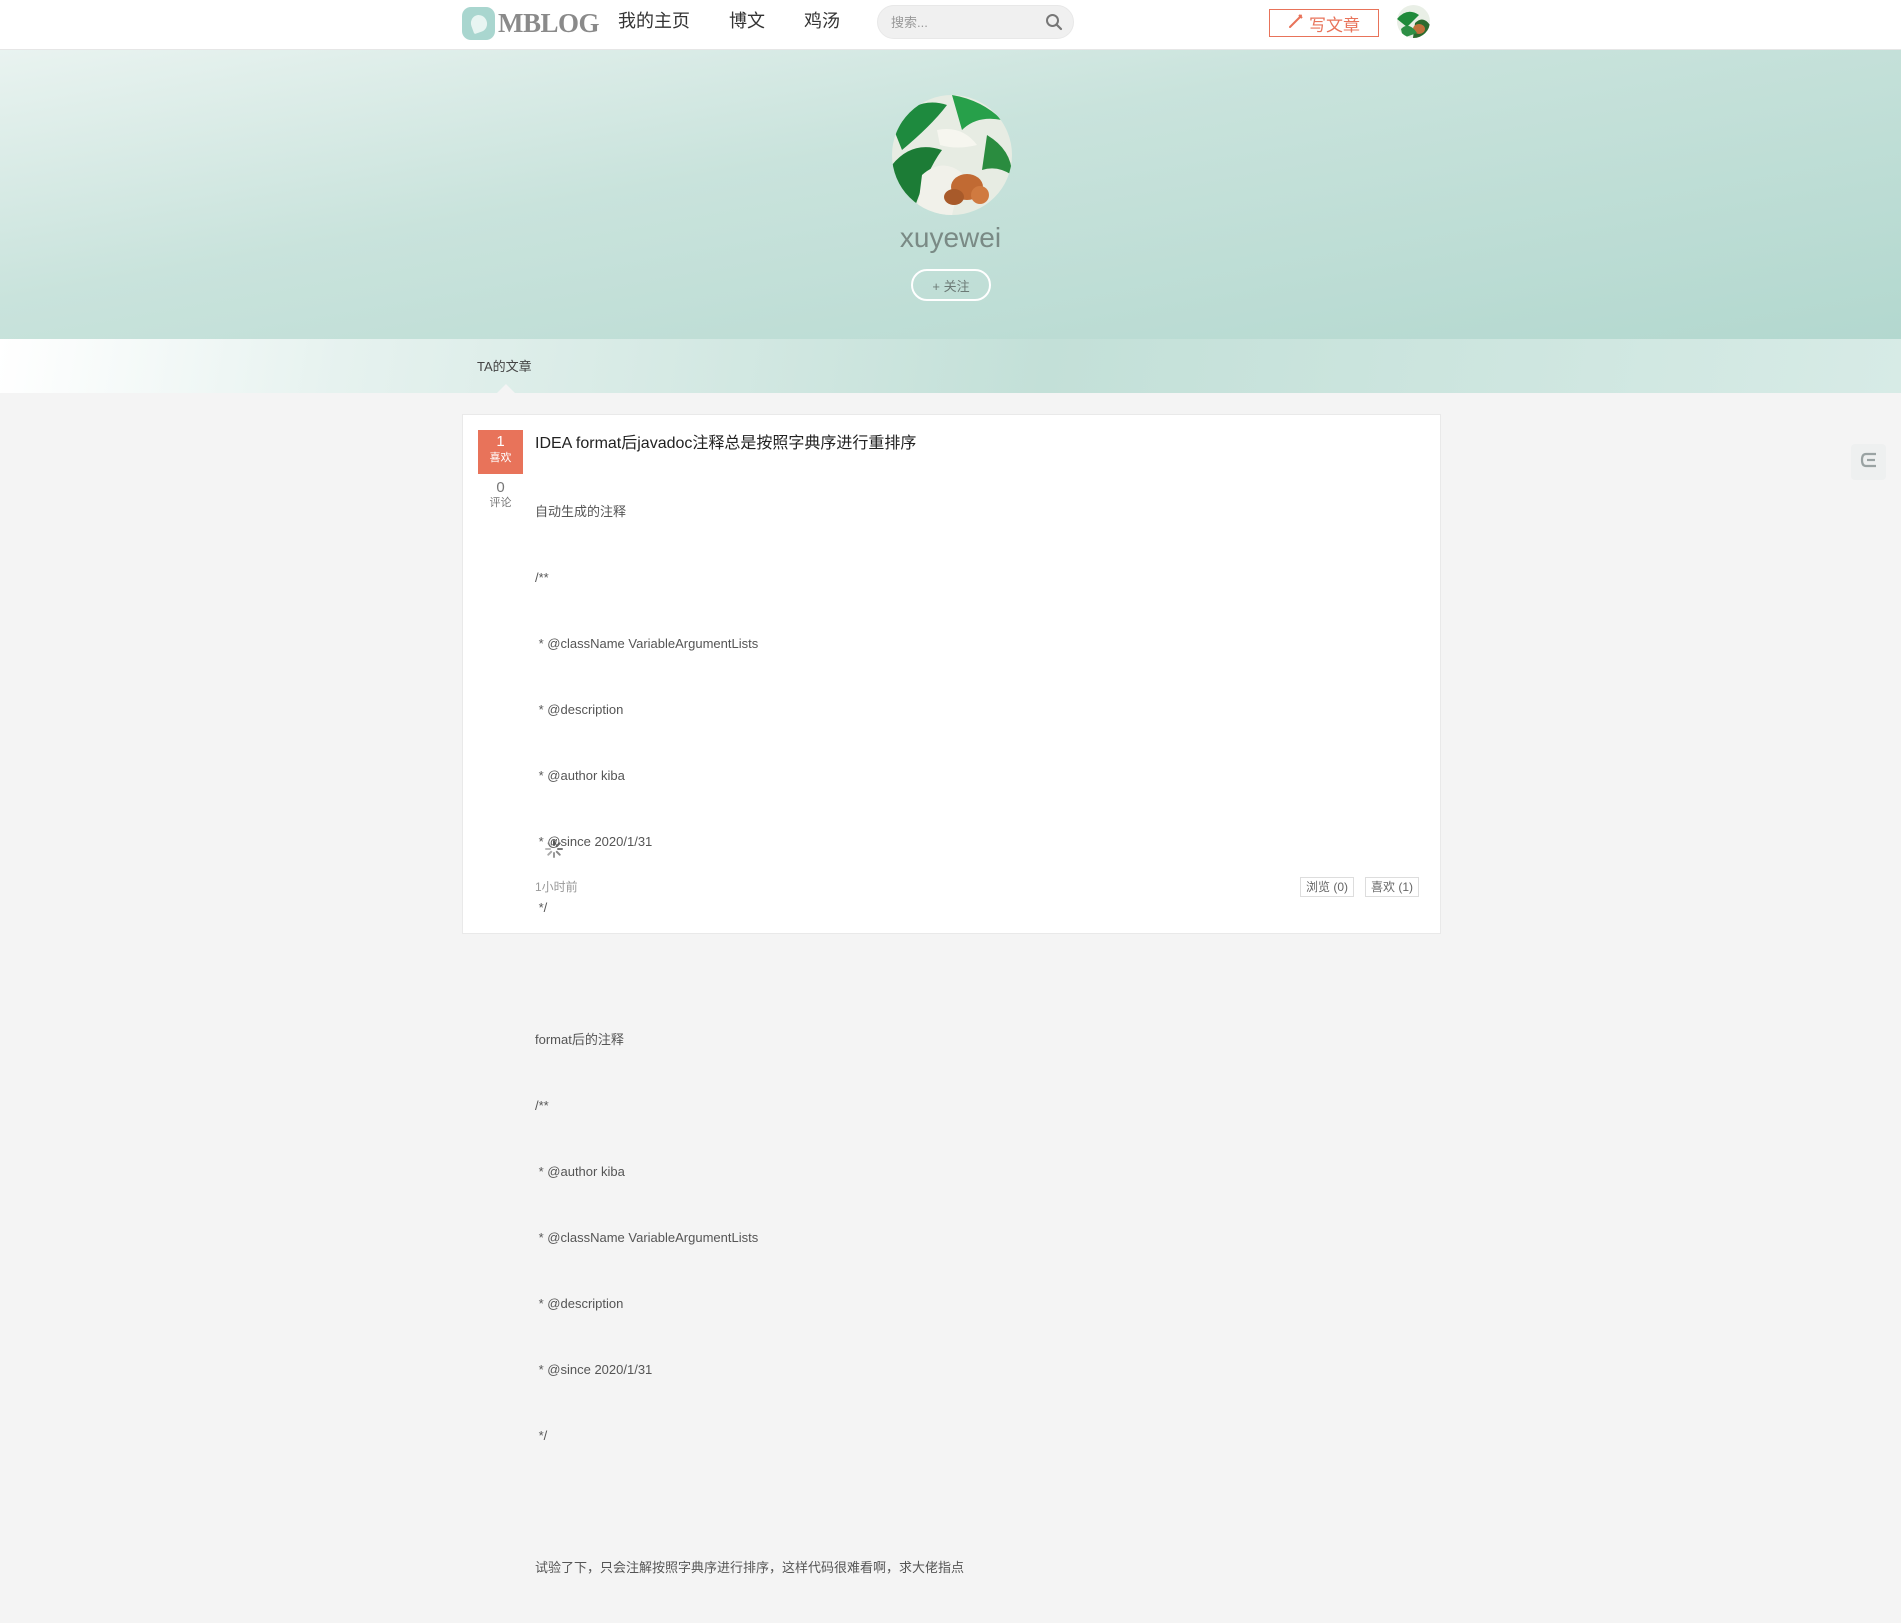 Image resolution: width=1901 pixels, height=1623 pixels. What do you see at coordinates (504, 365) in the screenshot?
I see `tab-articles: TA的文章` at bounding box center [504, 365].